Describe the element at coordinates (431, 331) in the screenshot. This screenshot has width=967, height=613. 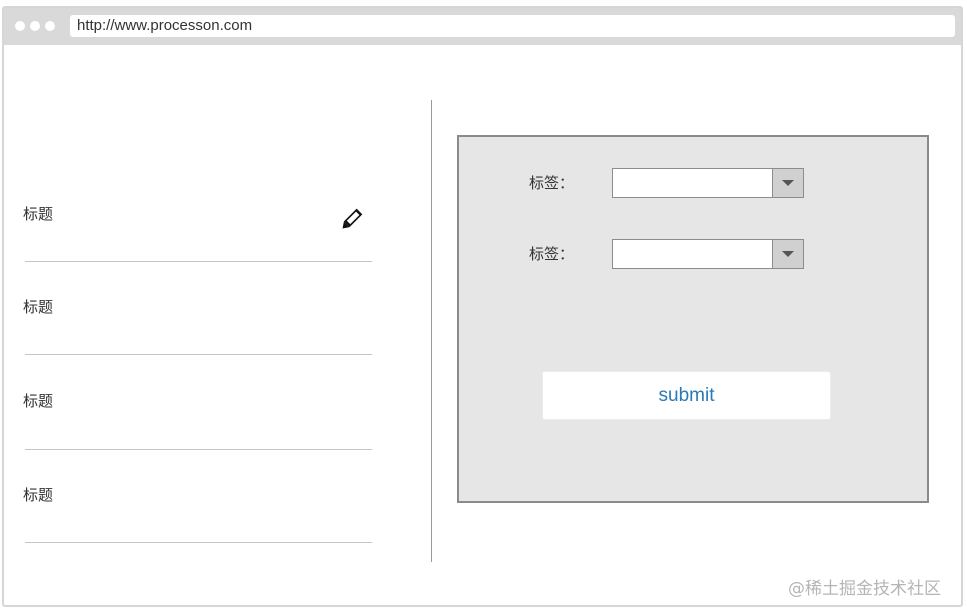
I see `vertical-divider` at that location.